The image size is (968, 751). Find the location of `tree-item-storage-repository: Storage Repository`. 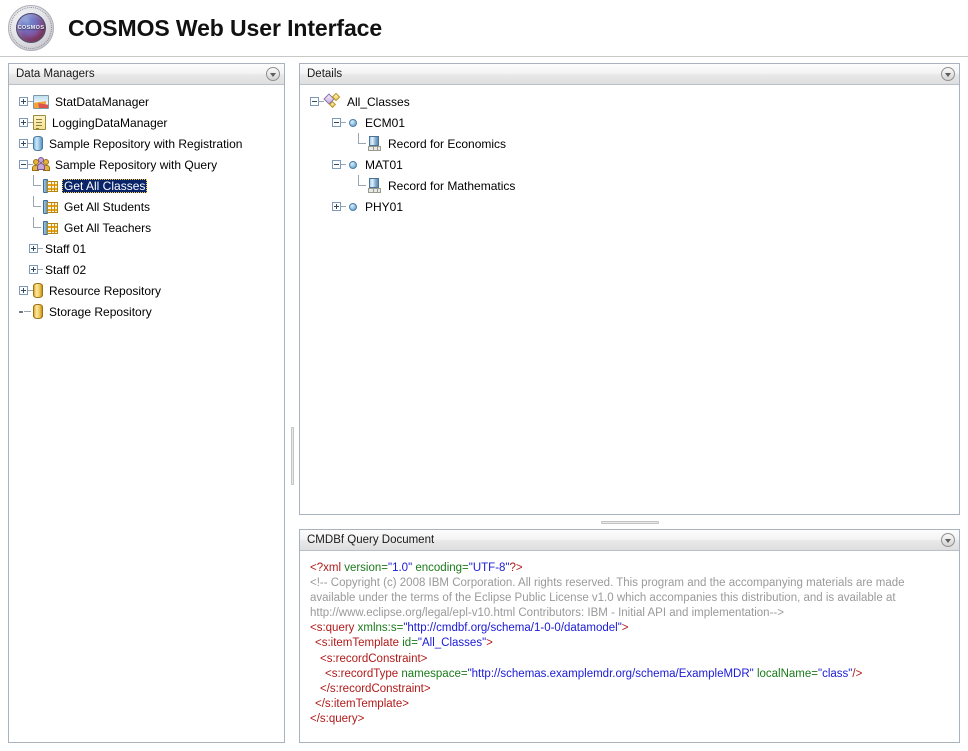

tree-item-storage-repository: Storage Repository is located at coordinates (146, 311).